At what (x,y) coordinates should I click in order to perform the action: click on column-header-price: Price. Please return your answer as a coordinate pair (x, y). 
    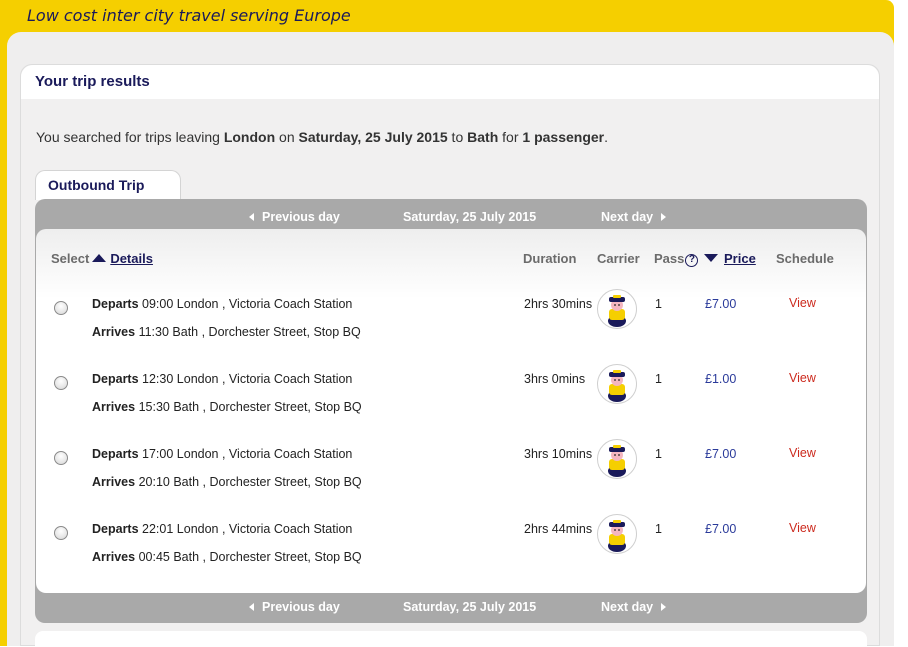
    Looking at the image, I should click on (730, 258).